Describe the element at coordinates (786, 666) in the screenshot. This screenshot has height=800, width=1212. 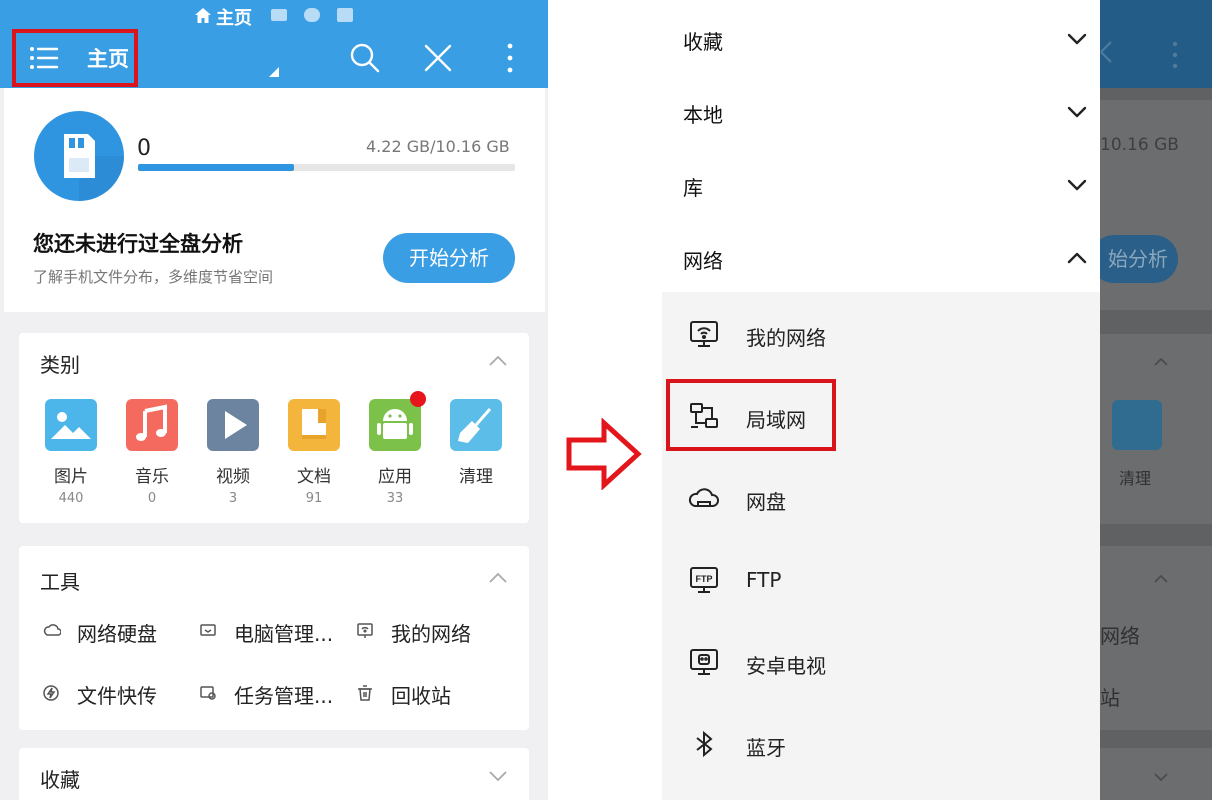
I see `network-item-label: 安卓电视` at that location.